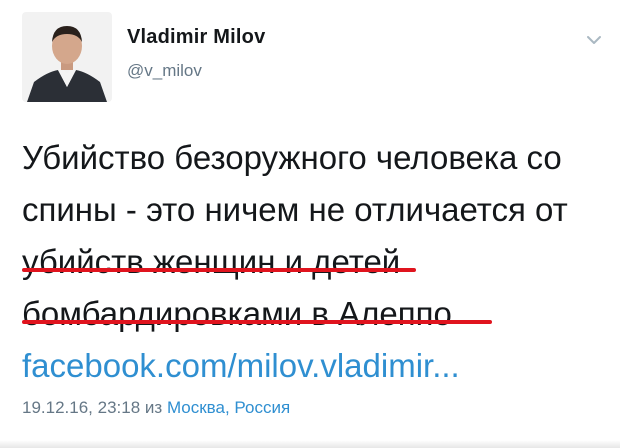  What do you see at coordinates (237, 313) in the screenshot?
I see `tweet-line-underlined: бомбардировками в Алеппо` at bounding box center [237, 313].